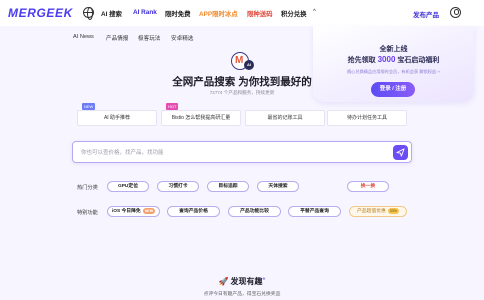  What do you see at coordinates (368, 186) in the screenshot?
I see `shuffle-button: 换一换` at bounding box center [368, 186].